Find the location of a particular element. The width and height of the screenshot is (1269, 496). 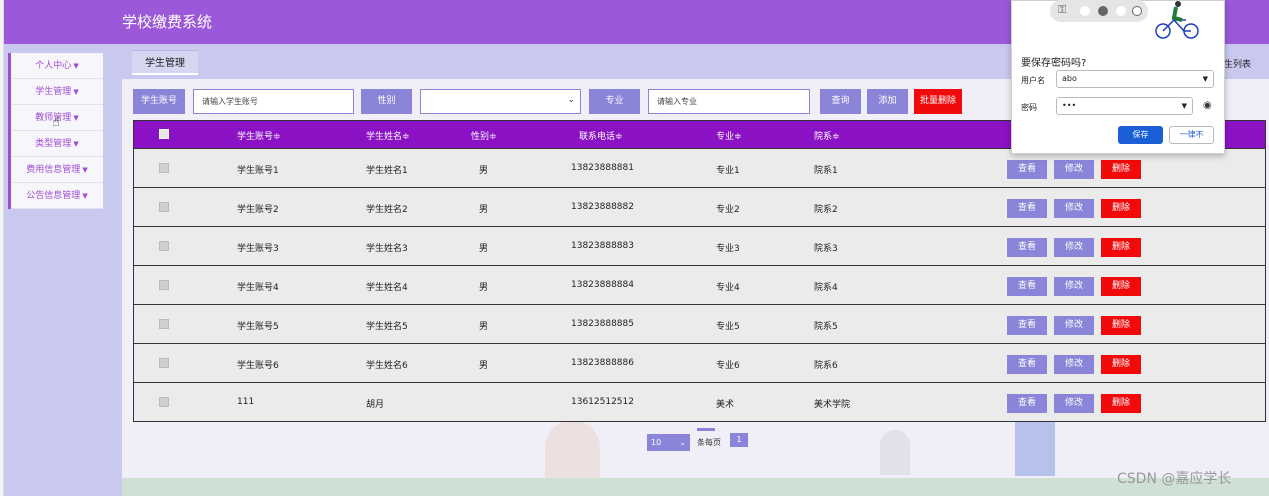

select-all-checkbox is located at coordinates (164, 134).